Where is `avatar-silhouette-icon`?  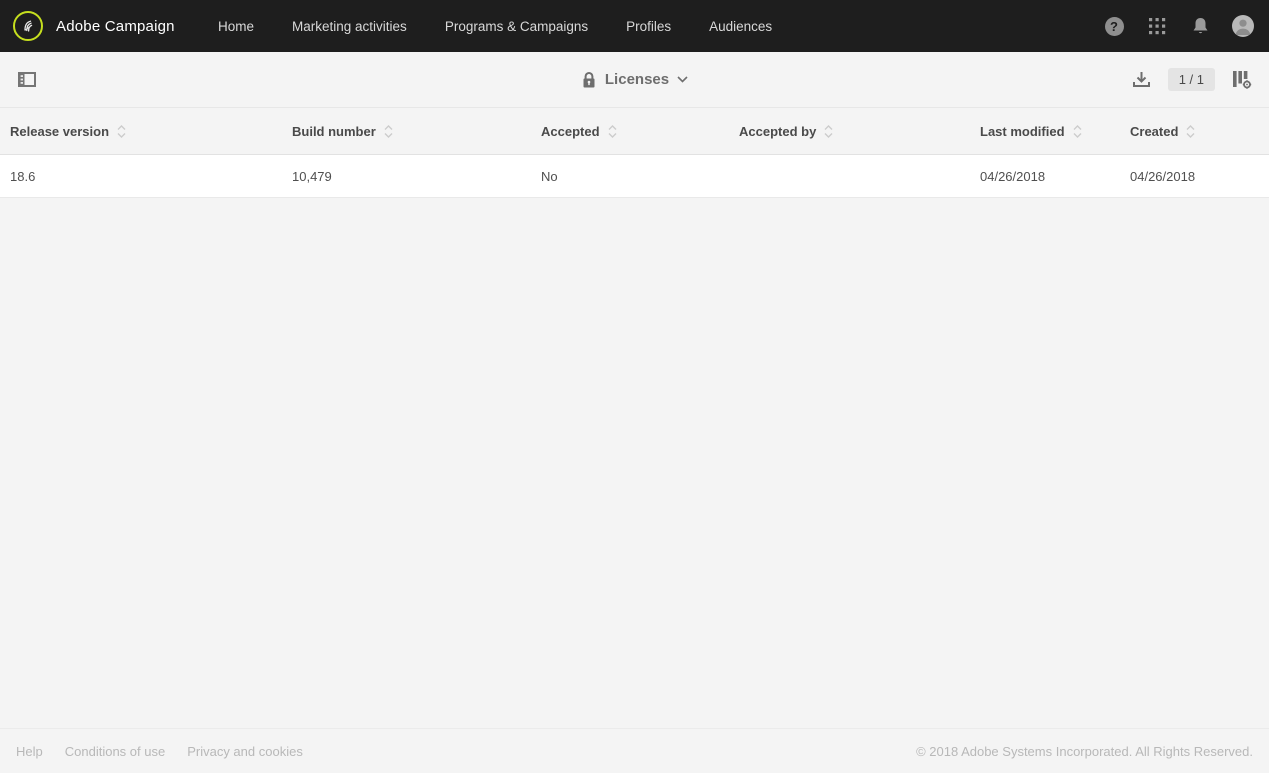 avatar-silhouette-icon is located at coordinates (1243, 26).